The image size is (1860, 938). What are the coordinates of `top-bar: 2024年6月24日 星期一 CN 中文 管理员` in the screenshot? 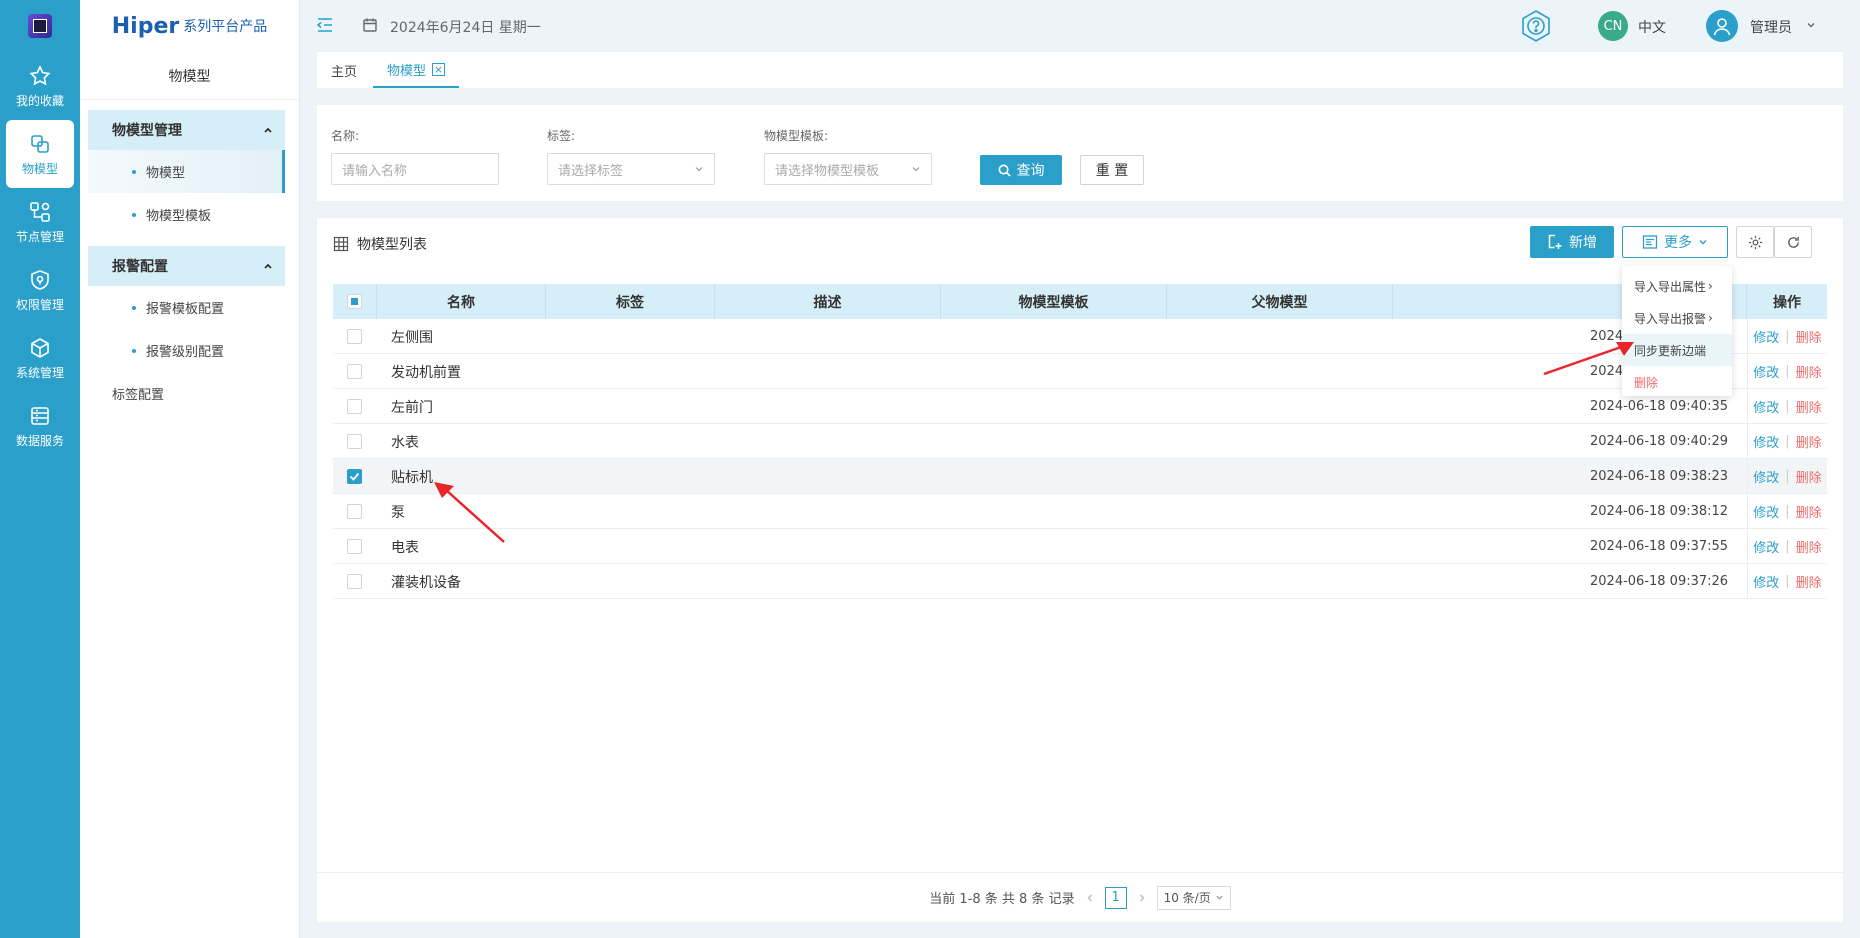 It's located at (1080, 26).